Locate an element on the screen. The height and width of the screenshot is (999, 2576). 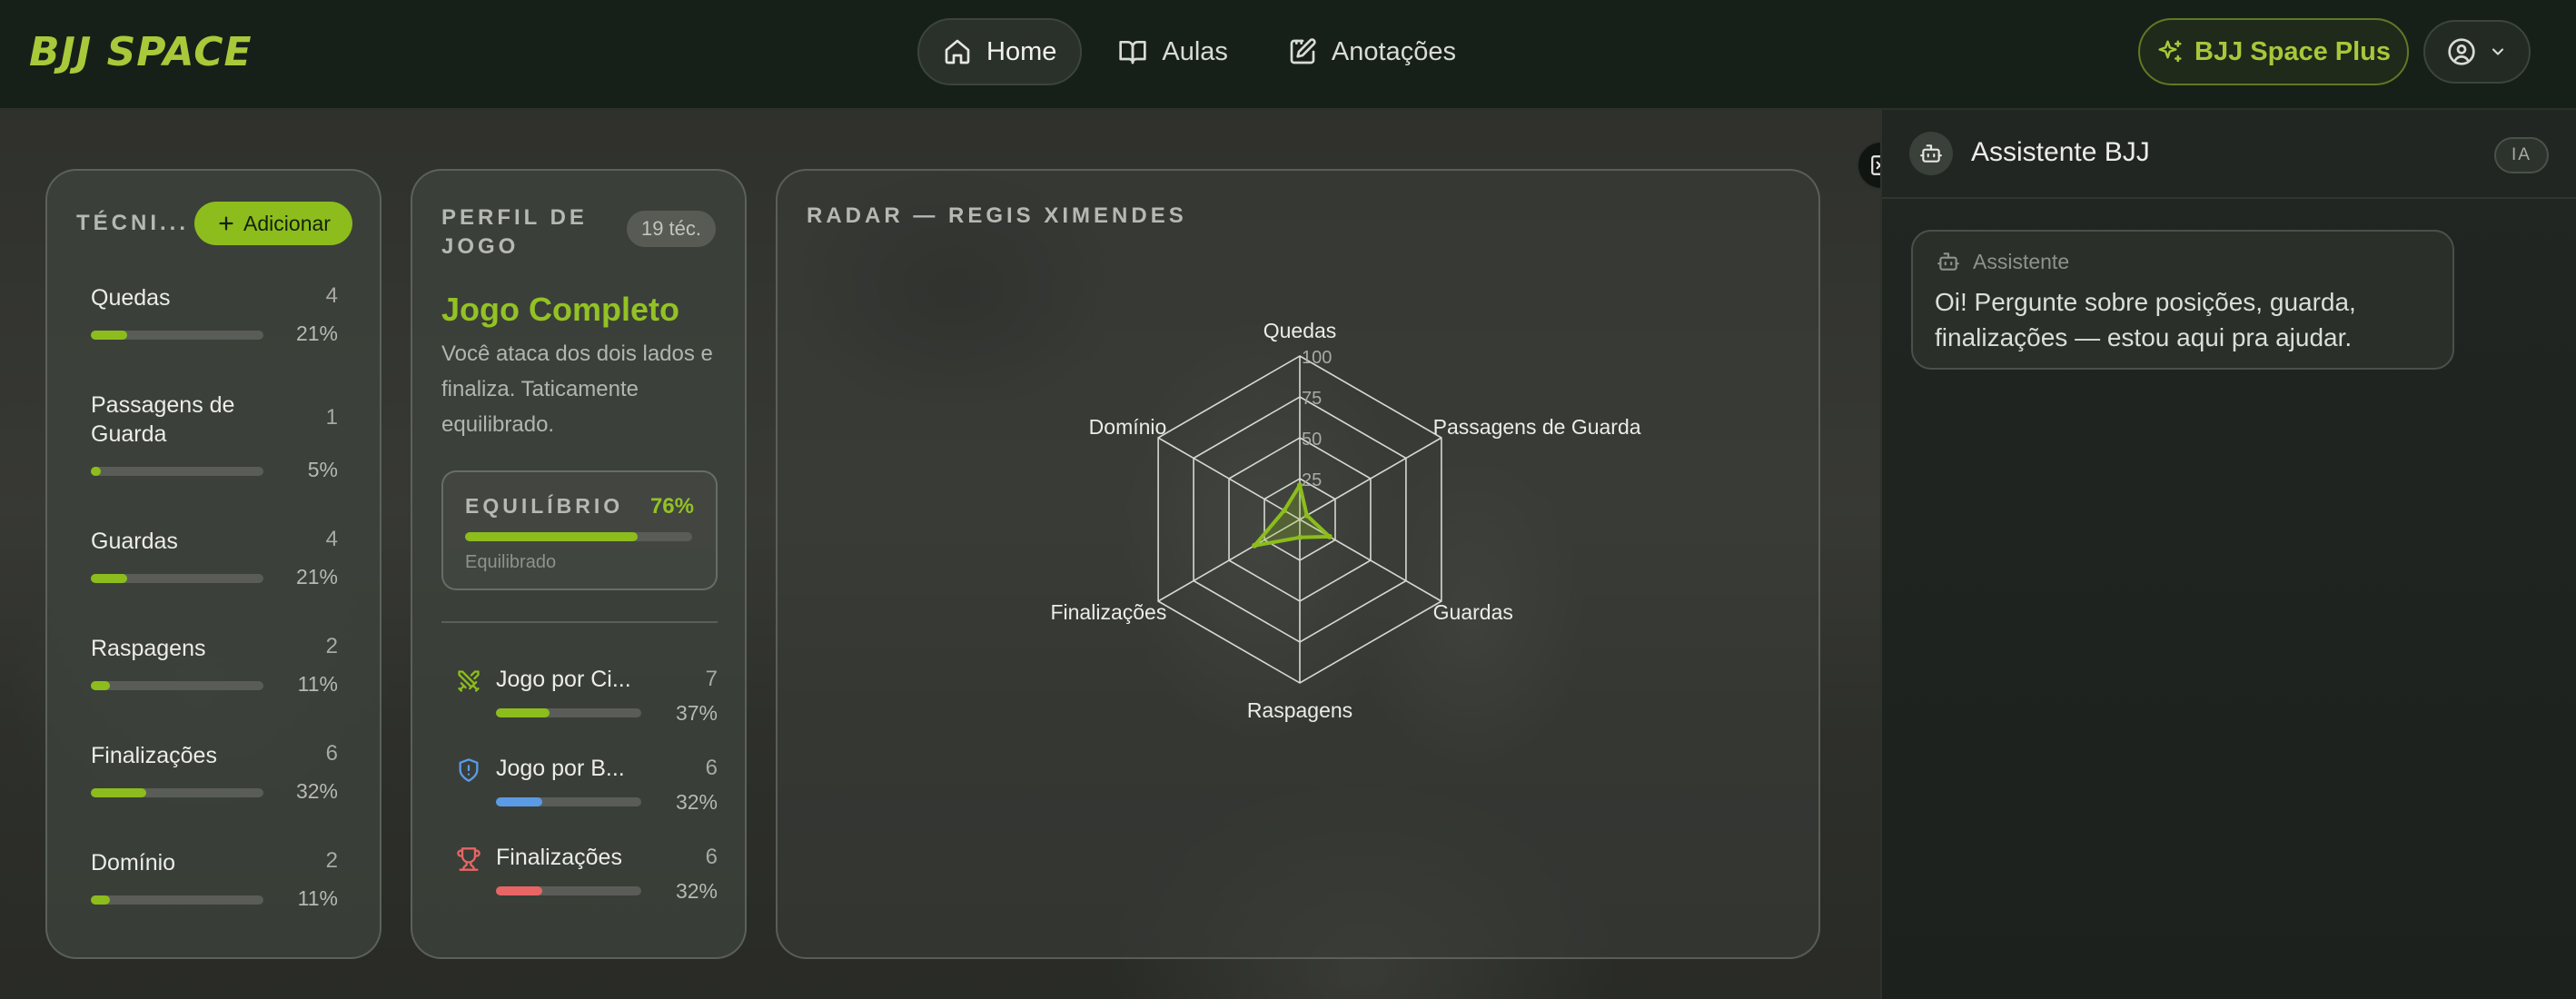
technique-name: Passagens de Guarda is located at coordinates (163, 420).